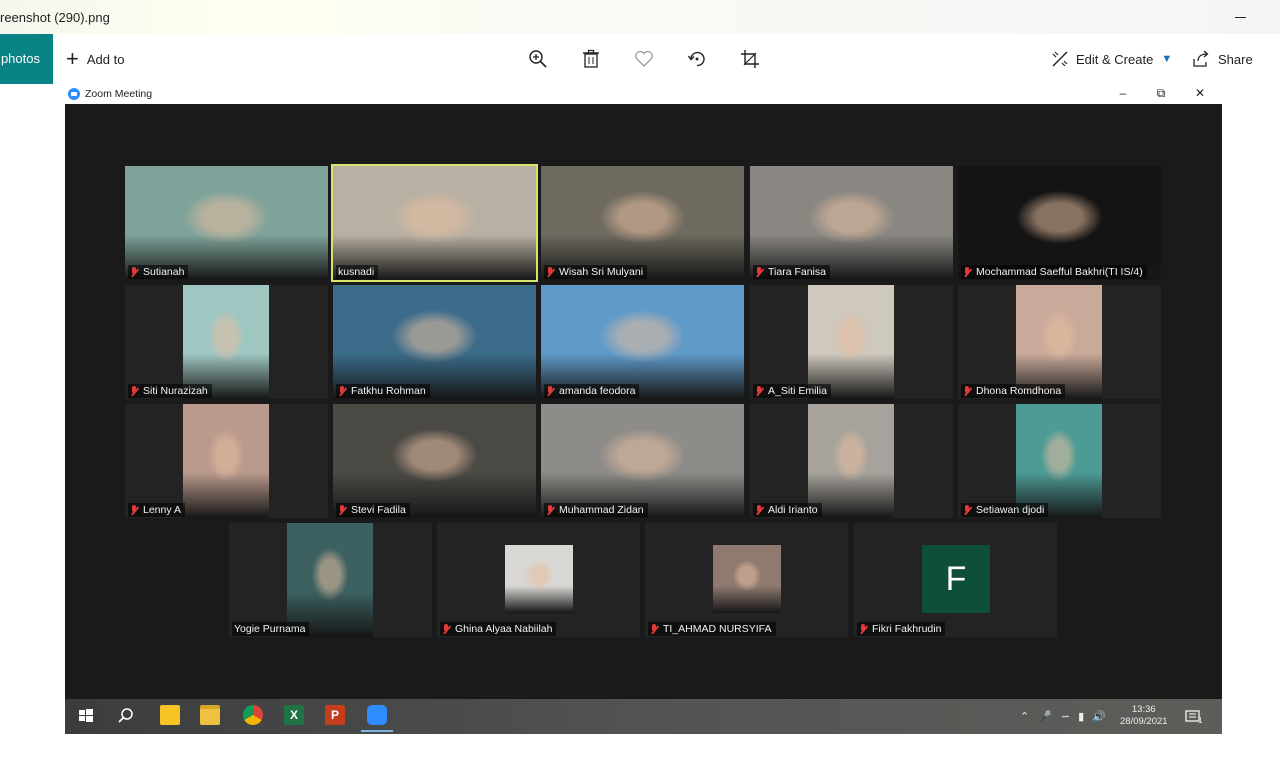 This screenshot has width=1280, height=768. What do you see at coordinates (356, 272) in the screenshot?
I see `participant-name: kusnadi` at bounding box center [356, 272].